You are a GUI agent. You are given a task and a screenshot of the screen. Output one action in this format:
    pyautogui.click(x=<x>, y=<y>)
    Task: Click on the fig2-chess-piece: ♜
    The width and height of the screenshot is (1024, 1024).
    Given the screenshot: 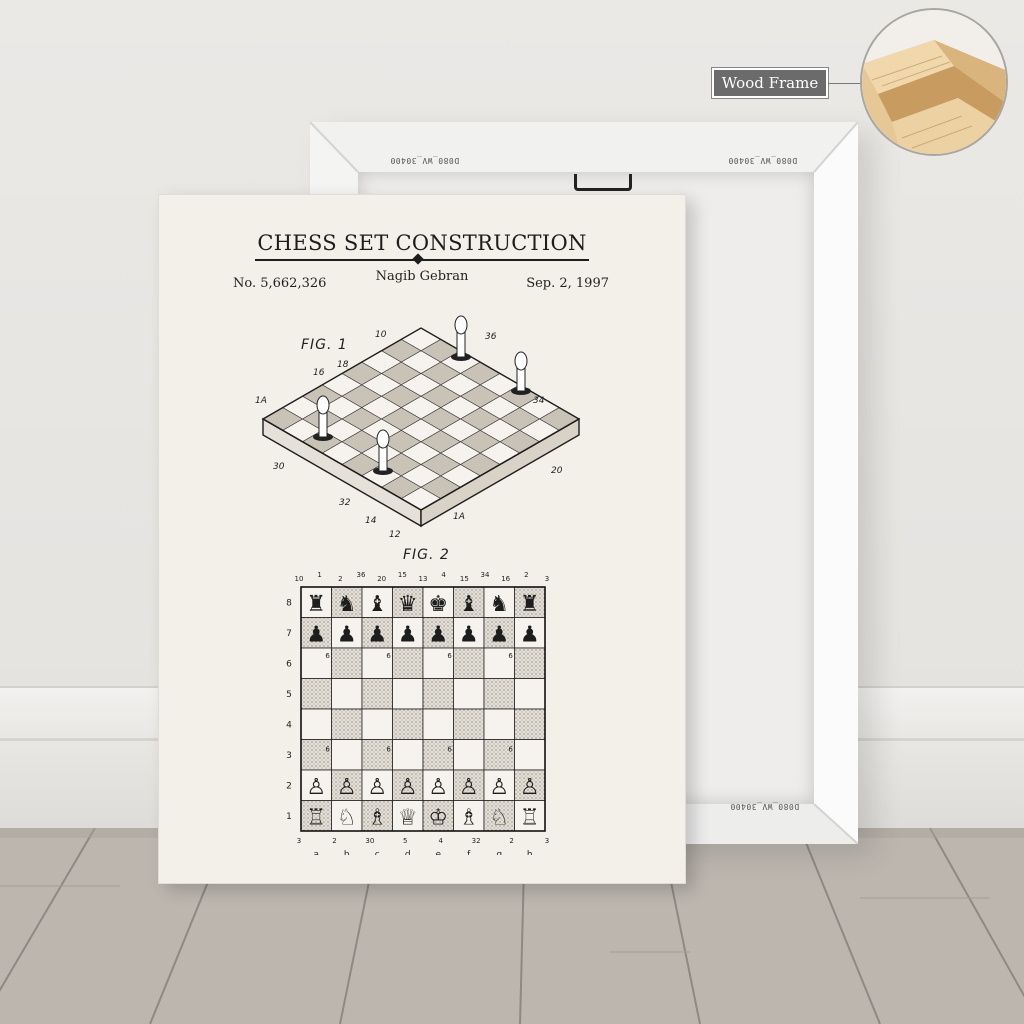 What is the action you would take?
    pyautogui.click(x=530, y=604)
    